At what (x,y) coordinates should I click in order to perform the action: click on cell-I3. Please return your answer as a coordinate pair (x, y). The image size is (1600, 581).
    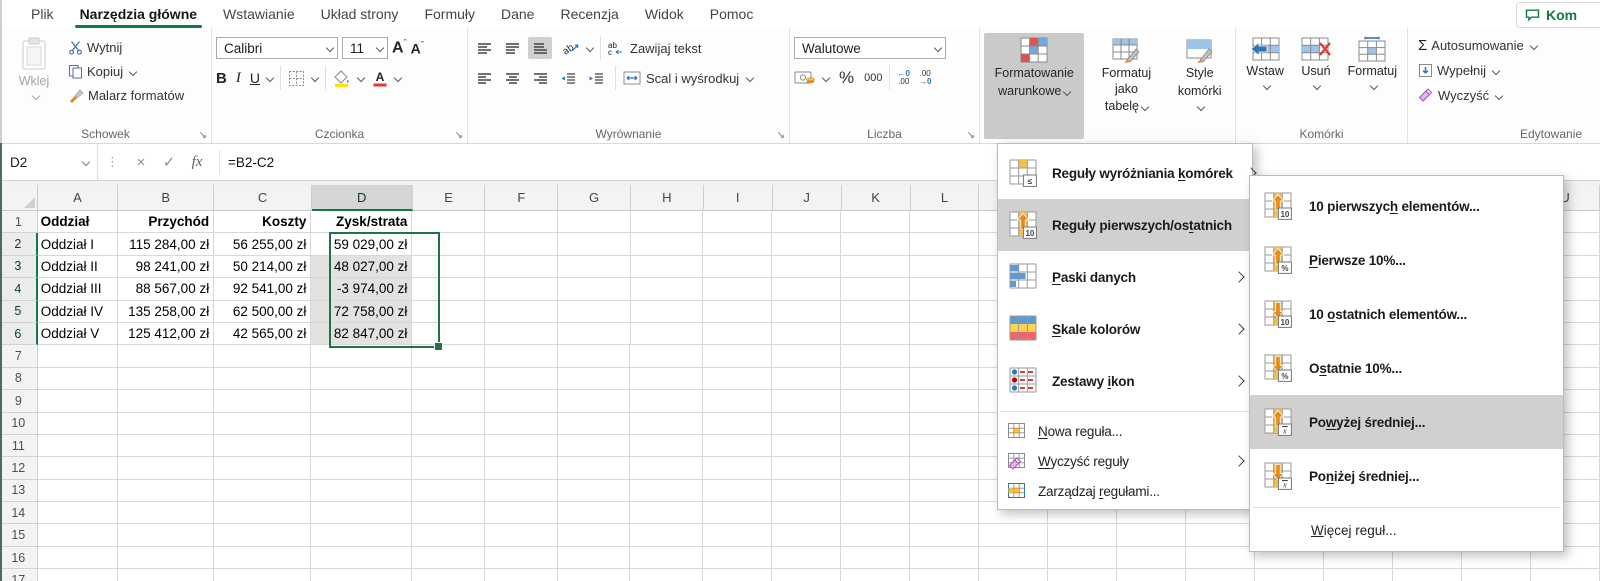
    Looking at the image, I should click on (738, 267).